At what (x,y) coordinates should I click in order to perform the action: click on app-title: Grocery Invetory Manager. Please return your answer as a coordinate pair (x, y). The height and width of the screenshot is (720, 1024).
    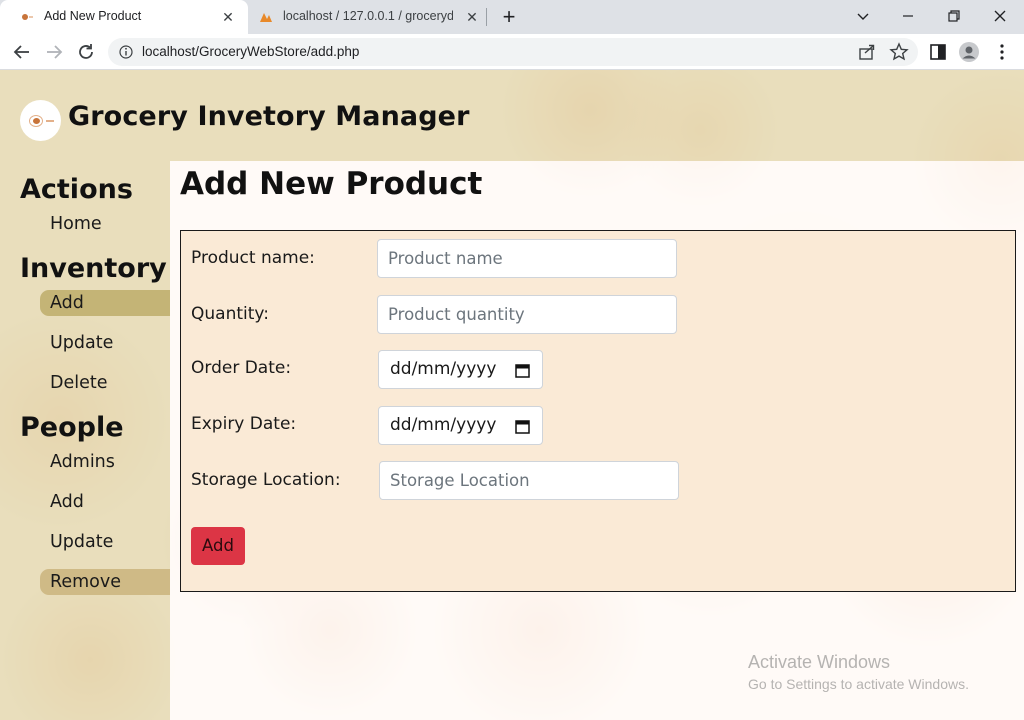
    Looking at the image, I should click on (269, 116).